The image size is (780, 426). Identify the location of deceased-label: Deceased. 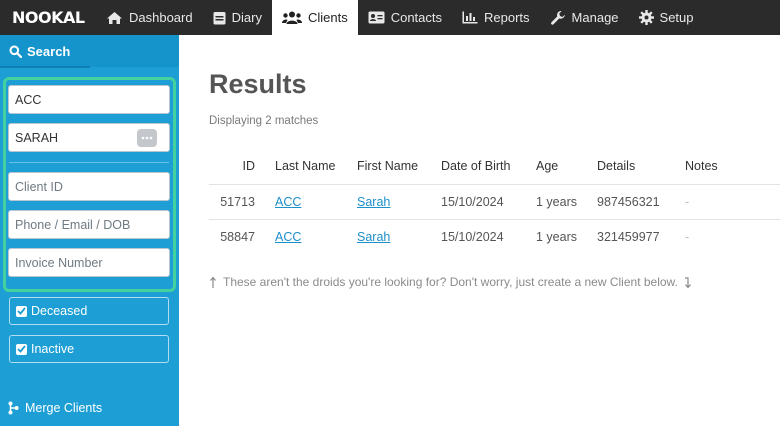
(59, 311).